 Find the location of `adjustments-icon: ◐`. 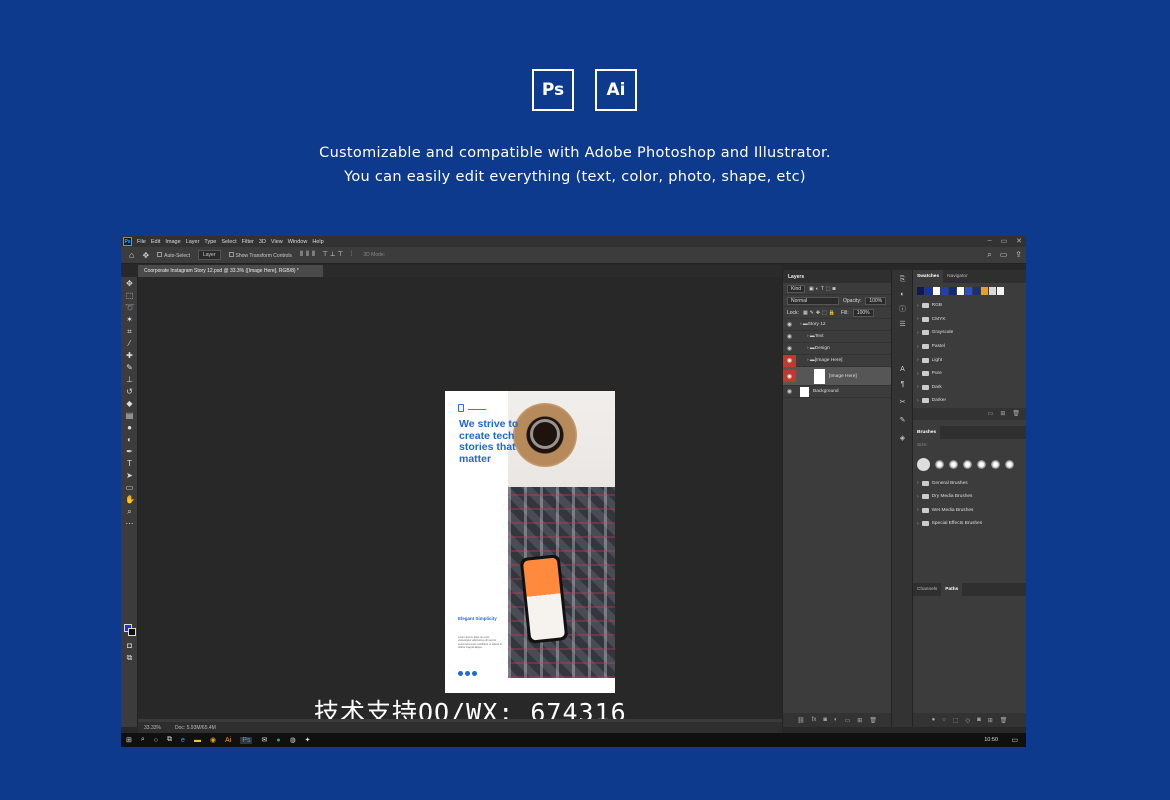

adjustments-icon: ◐ is located at coordinates (902, 294).